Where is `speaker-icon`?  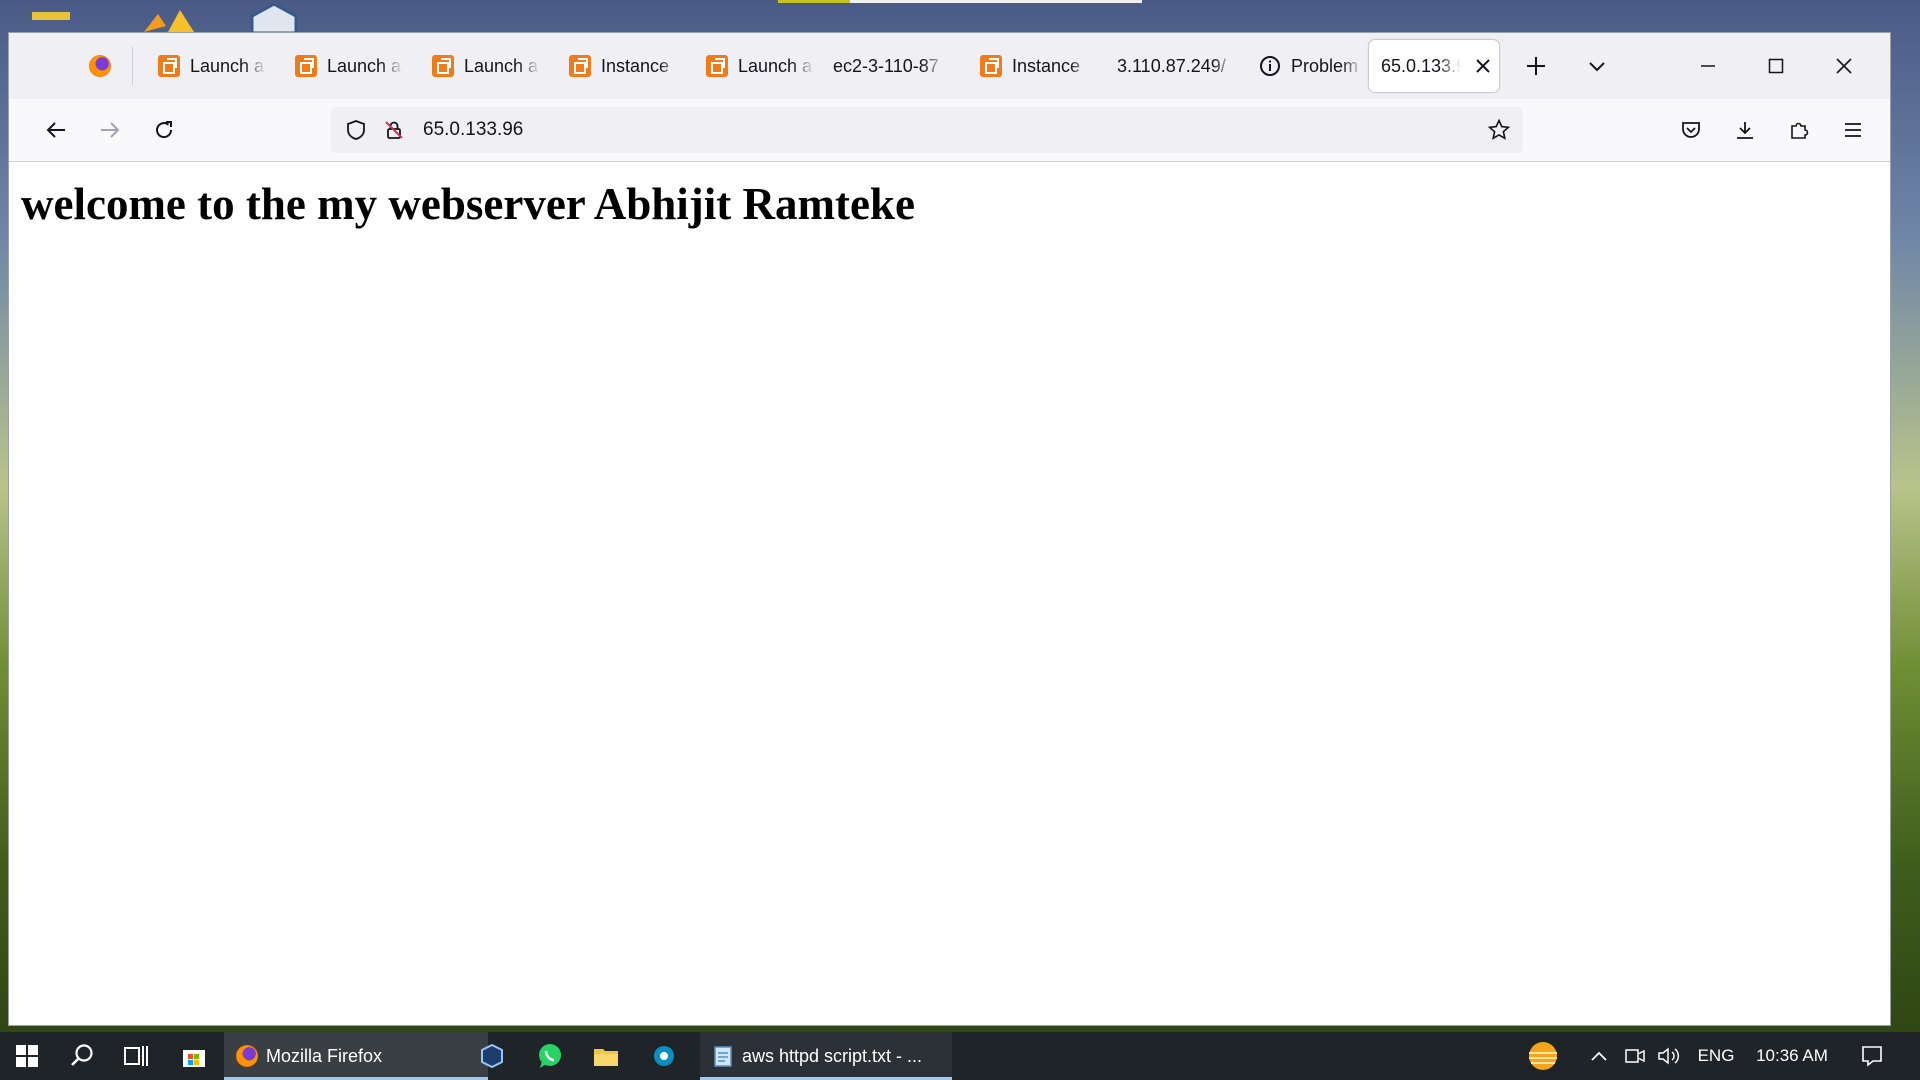 speaker-icon is located at coordinates (1669, 1056).